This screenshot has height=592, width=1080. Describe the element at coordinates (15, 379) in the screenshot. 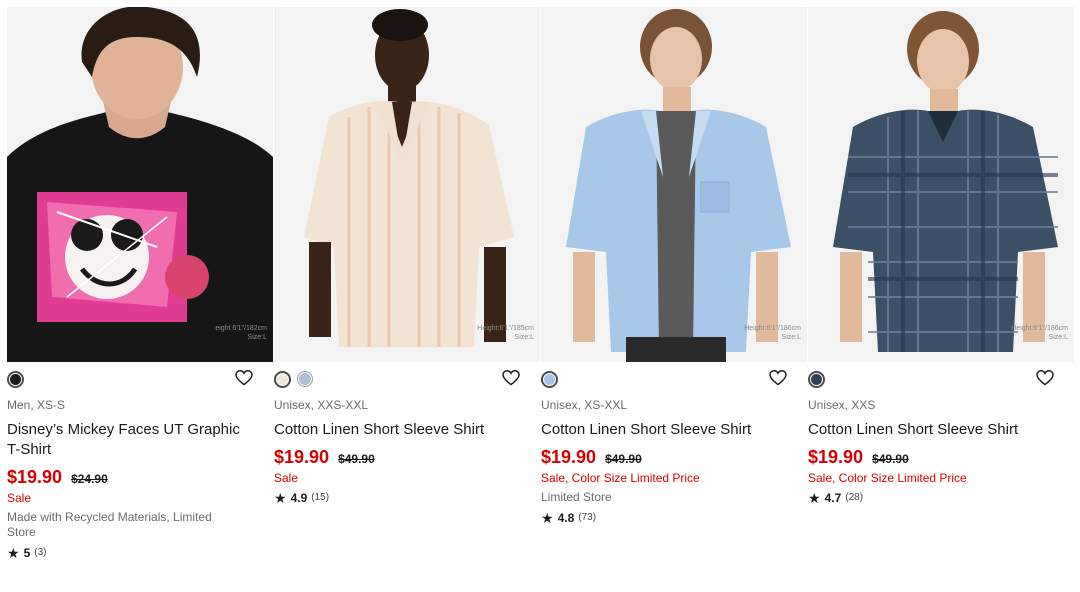

I see `color-swatch-black` at that location.